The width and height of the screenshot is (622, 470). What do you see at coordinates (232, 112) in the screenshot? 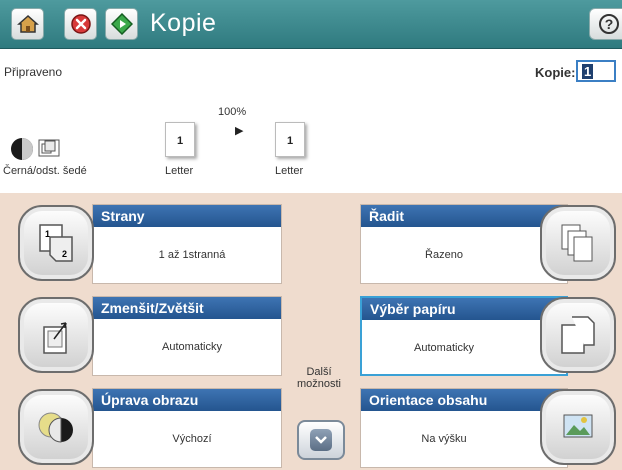
I see `zoom-level: 100%` at bounding box center [232, 112].